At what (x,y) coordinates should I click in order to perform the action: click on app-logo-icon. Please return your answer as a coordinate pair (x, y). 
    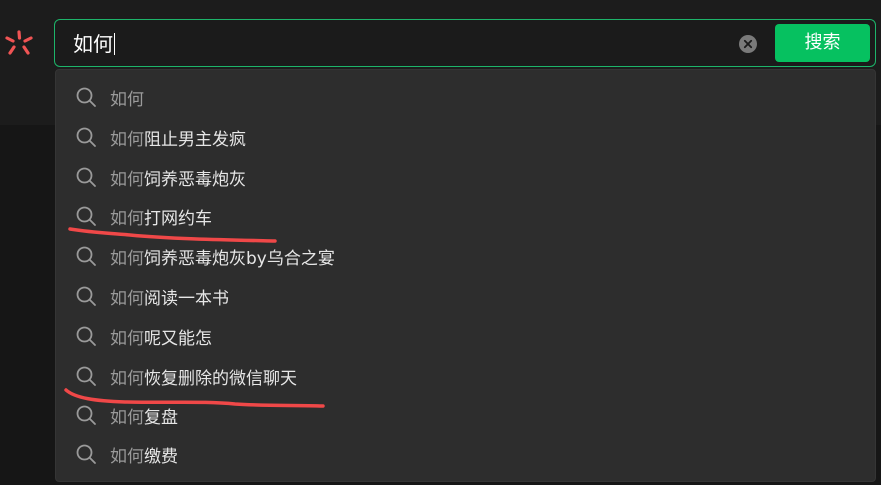
    Looking at the image, I should click on (19, 42).